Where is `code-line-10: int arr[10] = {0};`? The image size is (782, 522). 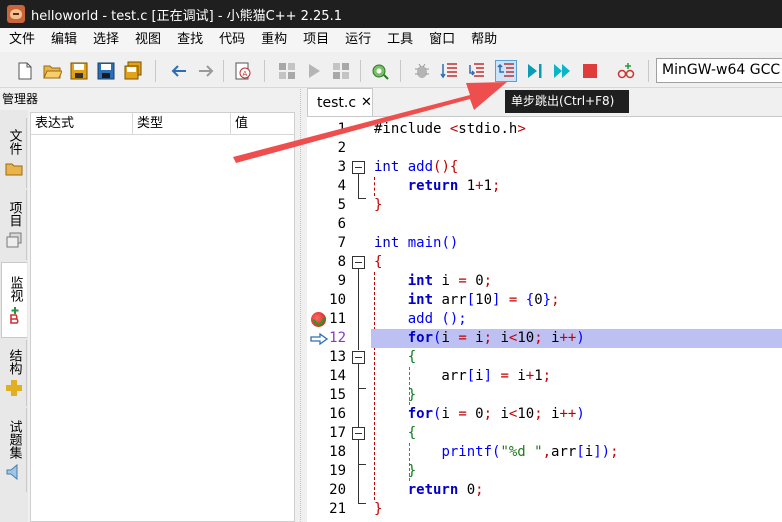 code-line-10: int arr[10] = {0}; is located at coordinates (483, 300).